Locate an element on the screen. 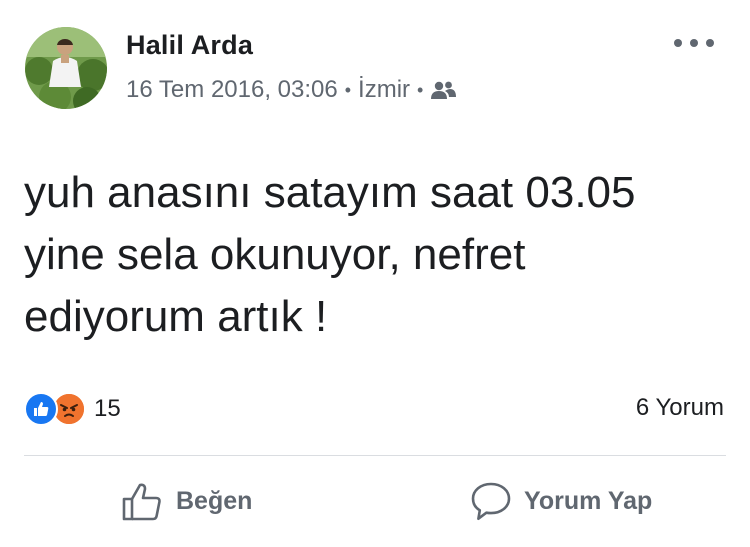  author-name: Halil Arda is located at coordinates (189, 45).